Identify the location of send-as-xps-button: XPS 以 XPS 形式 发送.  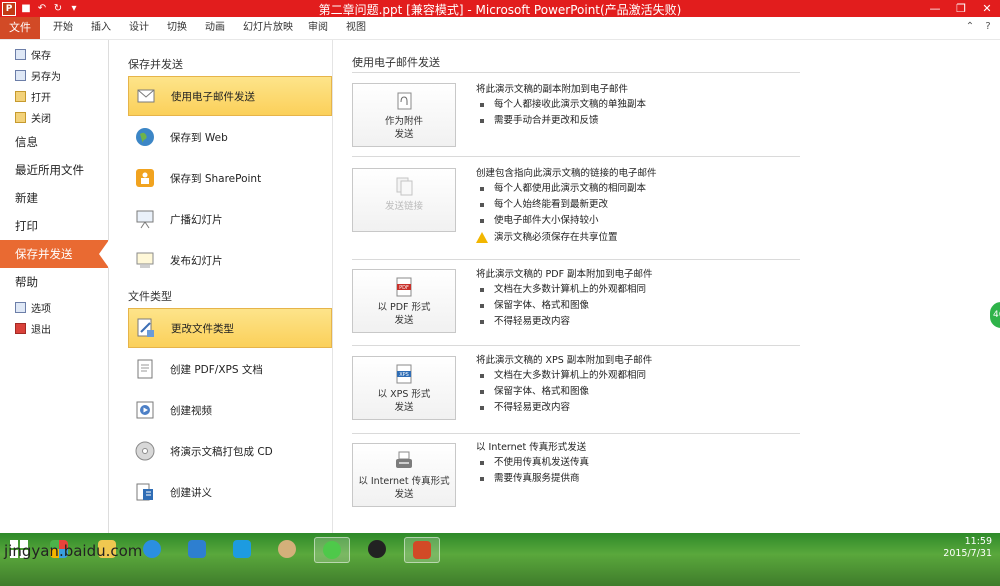
(404, 388).